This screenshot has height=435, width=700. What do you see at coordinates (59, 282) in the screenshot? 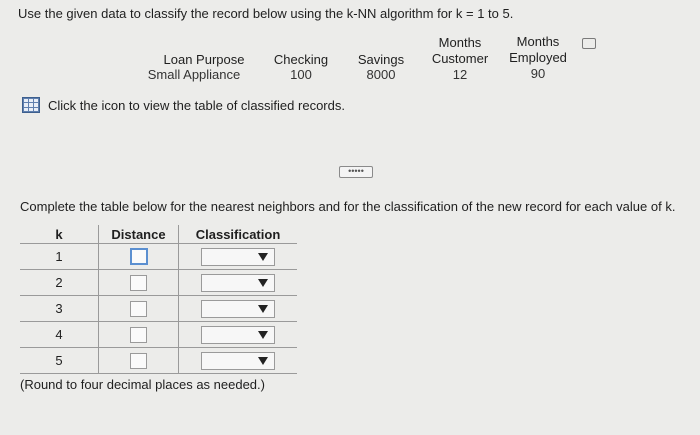
I see `k-cell: 2` at bounding box center [59, 282].